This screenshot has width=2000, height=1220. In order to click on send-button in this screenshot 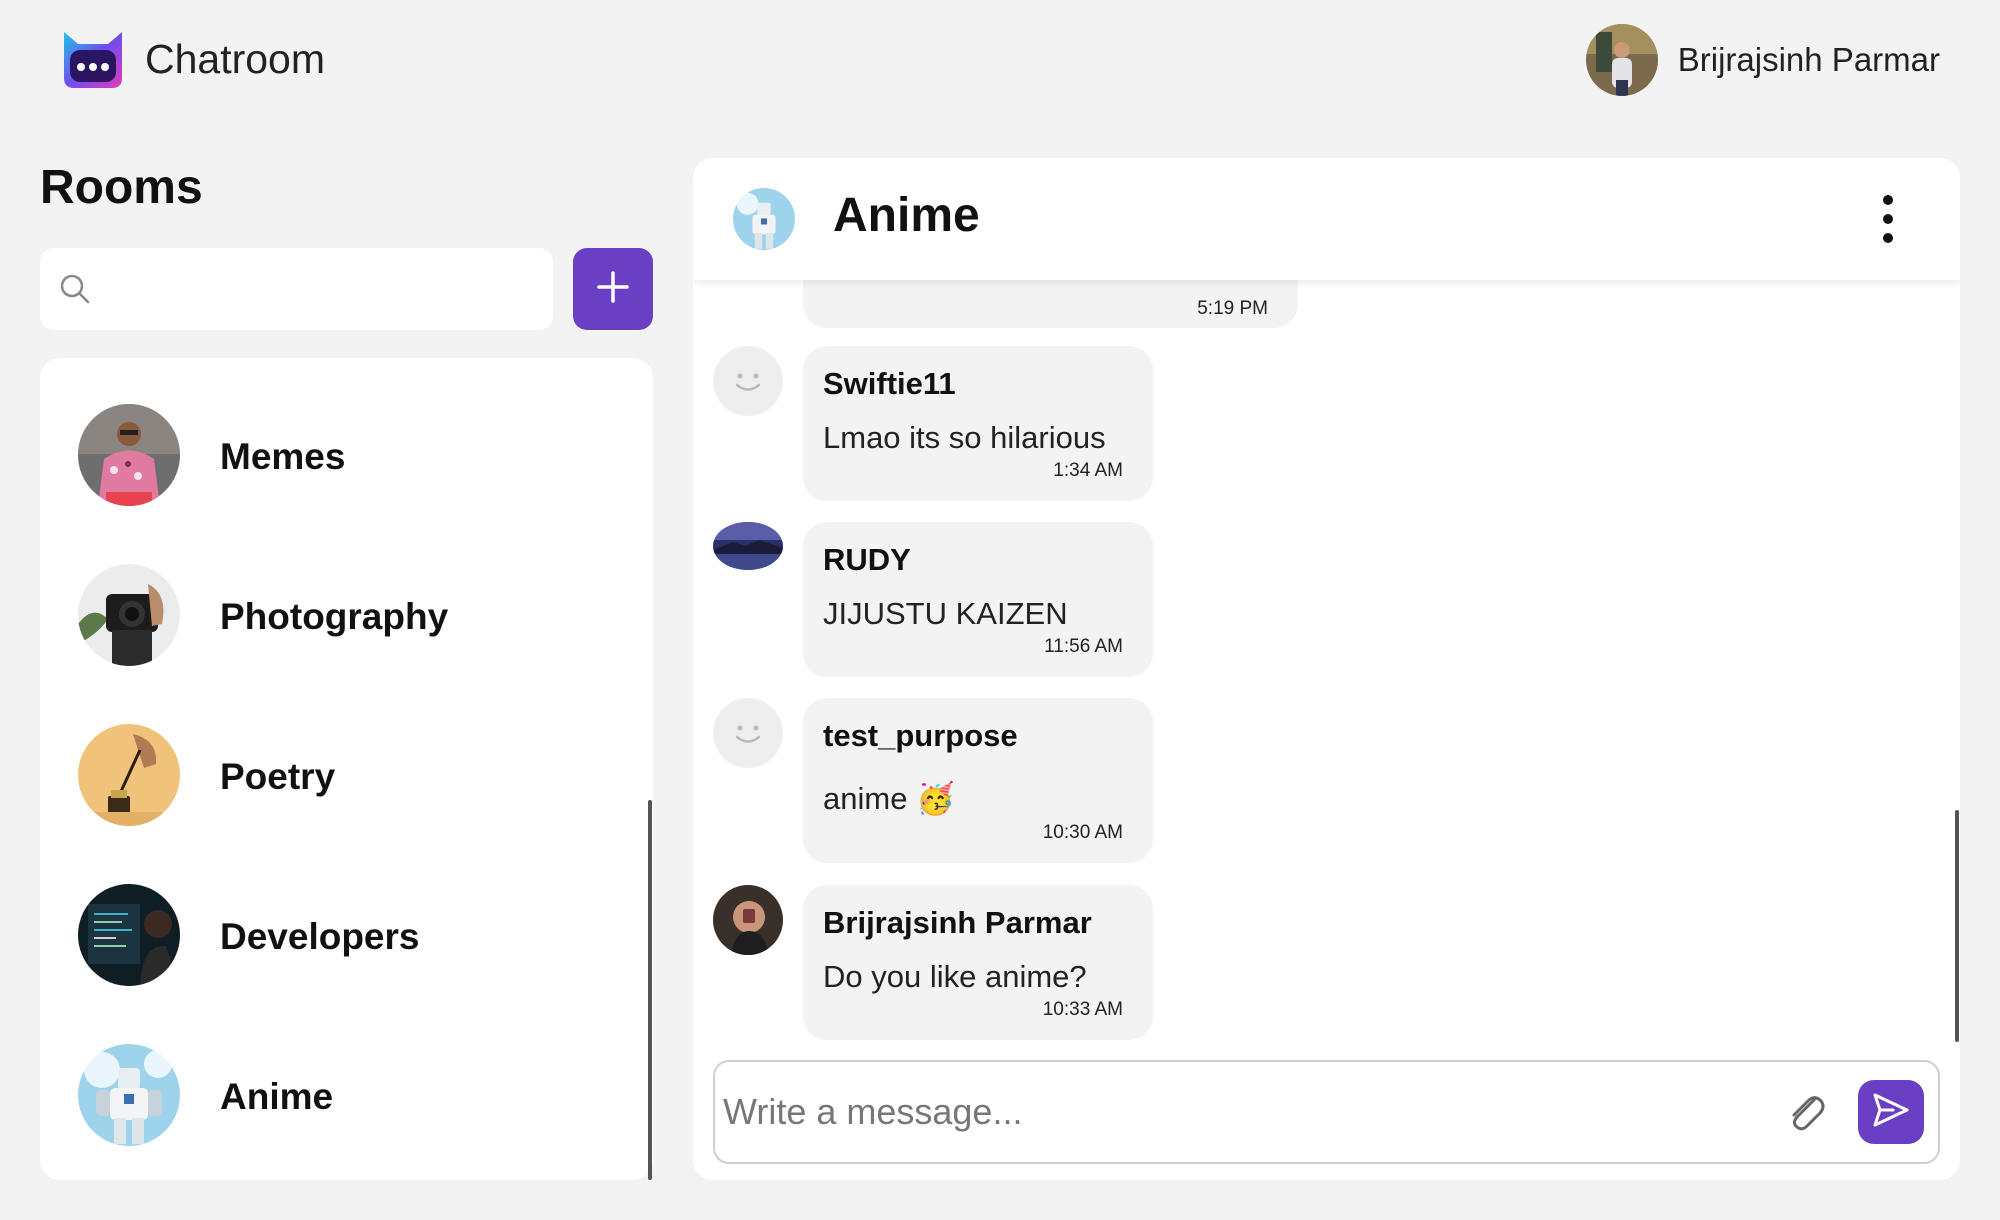, I will do `click(1891, 1112)`.